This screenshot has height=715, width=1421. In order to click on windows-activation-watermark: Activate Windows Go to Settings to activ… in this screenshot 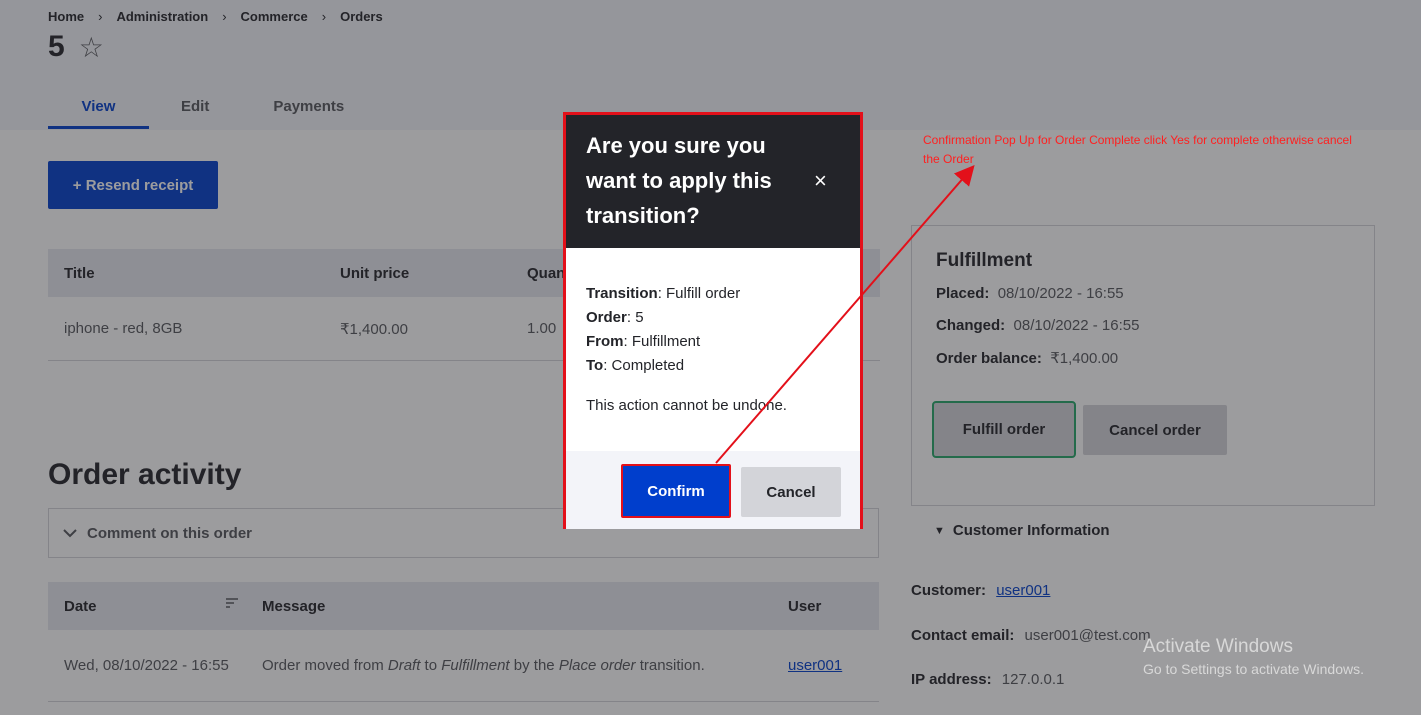, I will do `click(1253, 656)`.